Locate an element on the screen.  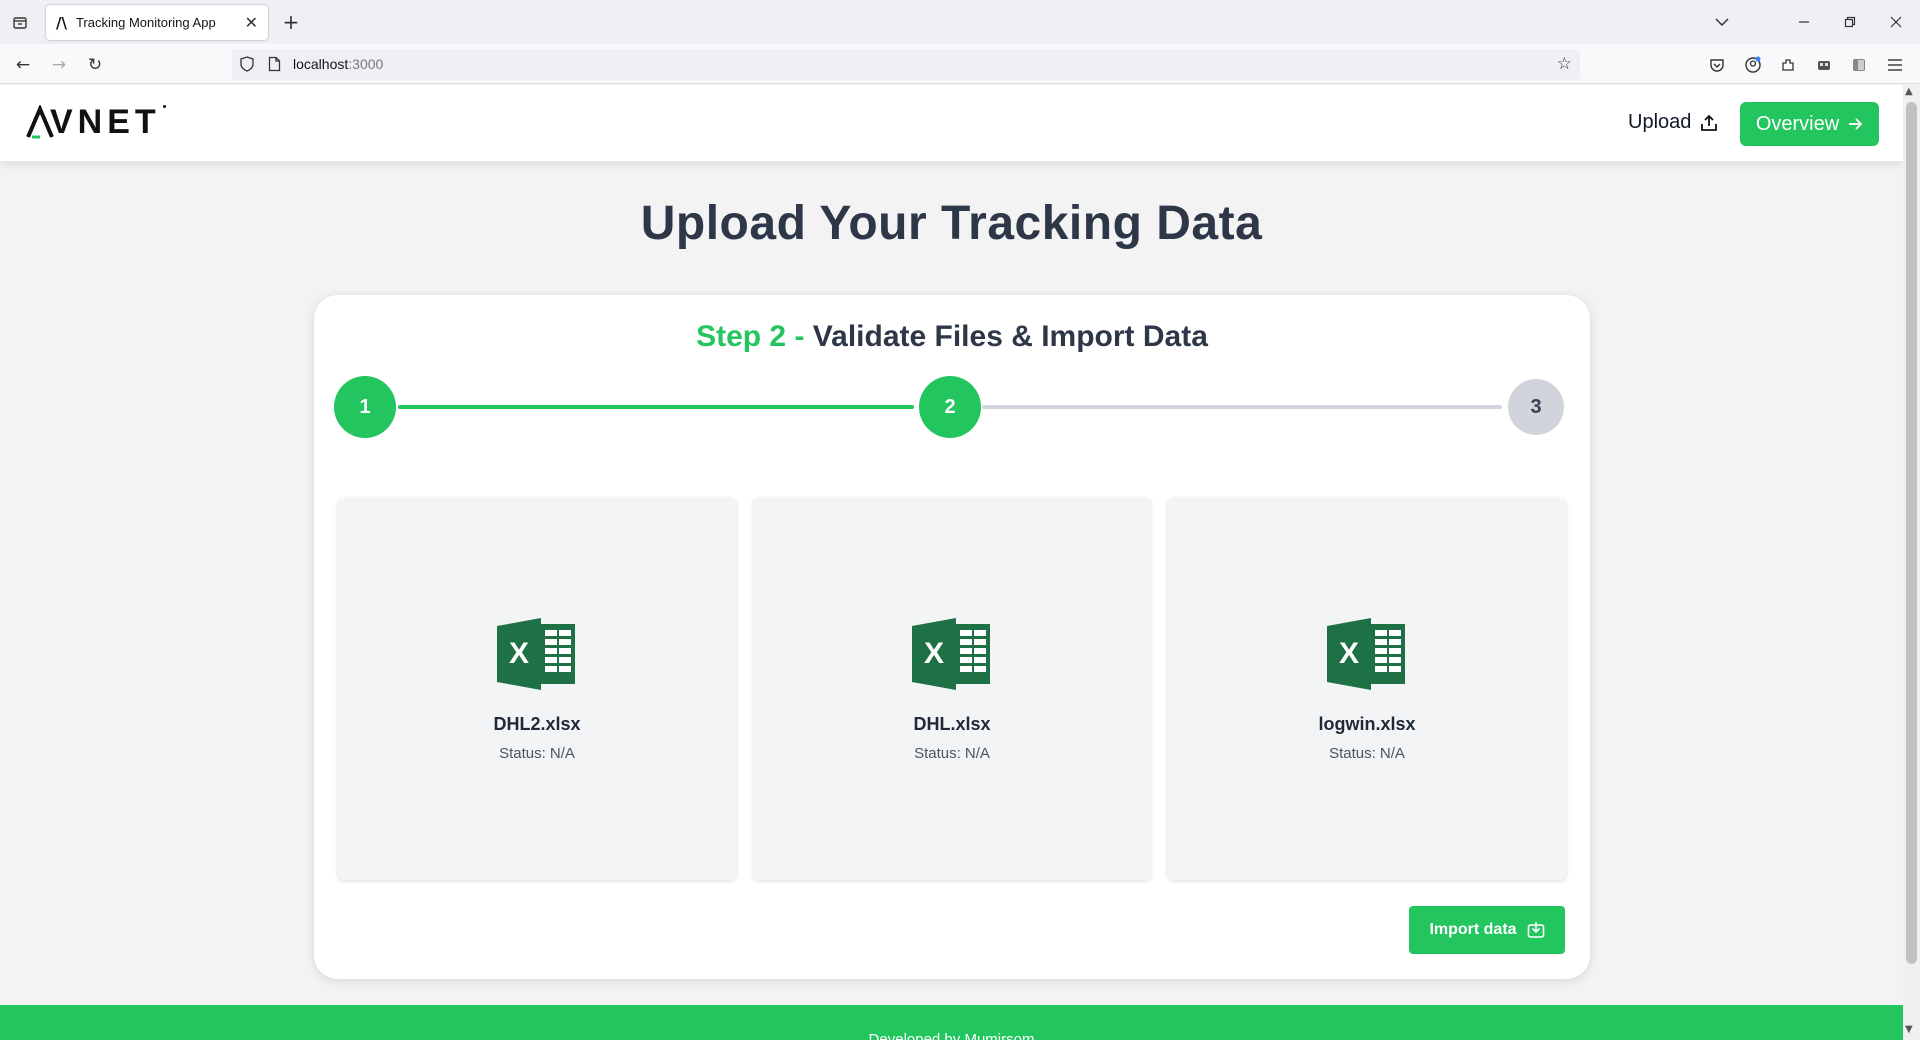
upload-icon is located at coordinates (1709, 122).